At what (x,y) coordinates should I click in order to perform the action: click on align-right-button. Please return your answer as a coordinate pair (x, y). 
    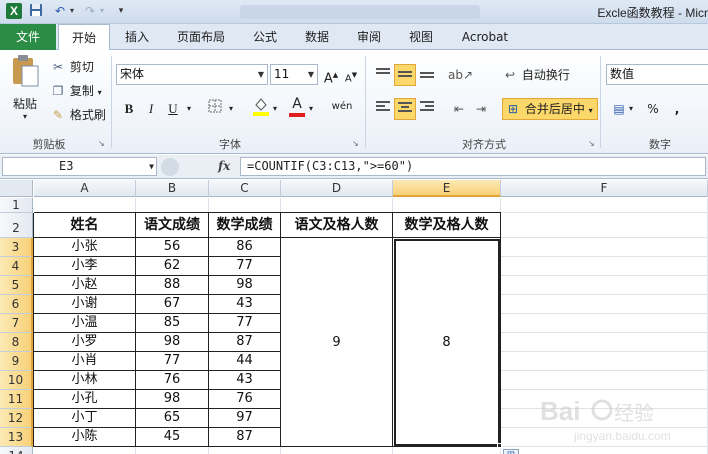
    Looking at the image, I should click on (427, 109).